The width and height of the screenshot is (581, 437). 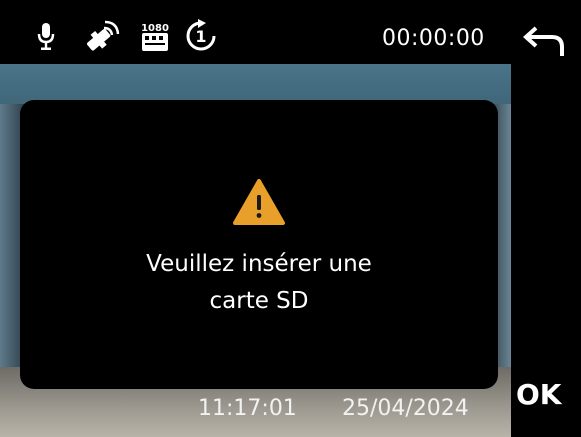 What do you see at coordinates (546, 218) in the screenshot?
I see `side-control-column` at bounding box center [546, 218].